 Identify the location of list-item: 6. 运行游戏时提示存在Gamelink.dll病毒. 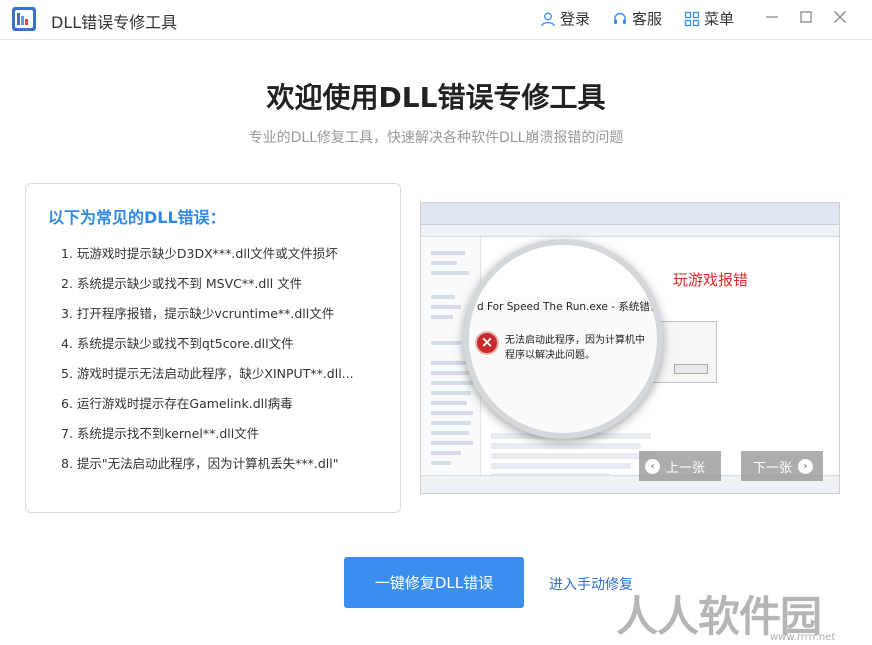
(177, 403).